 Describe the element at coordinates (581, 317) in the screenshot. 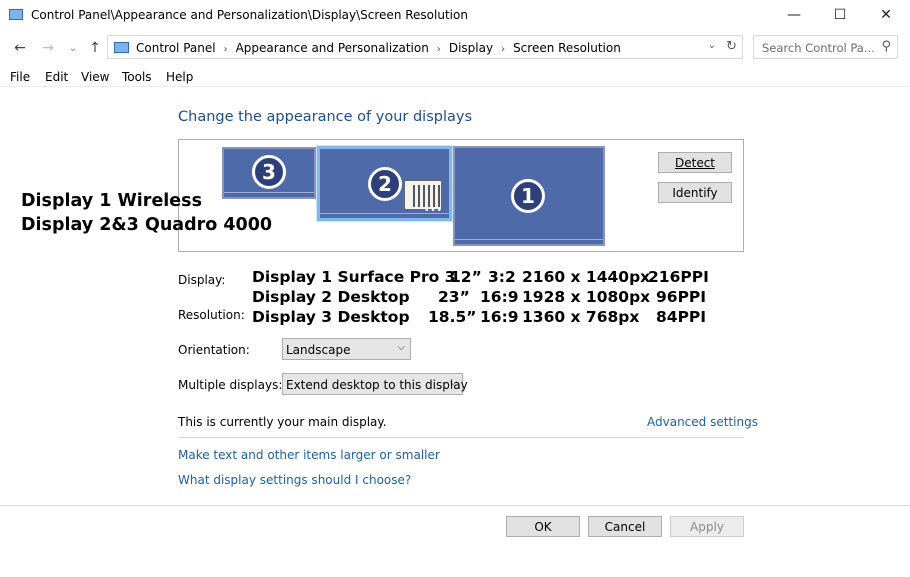

I see `spec-pixels: 1360 x 768px` at that location.